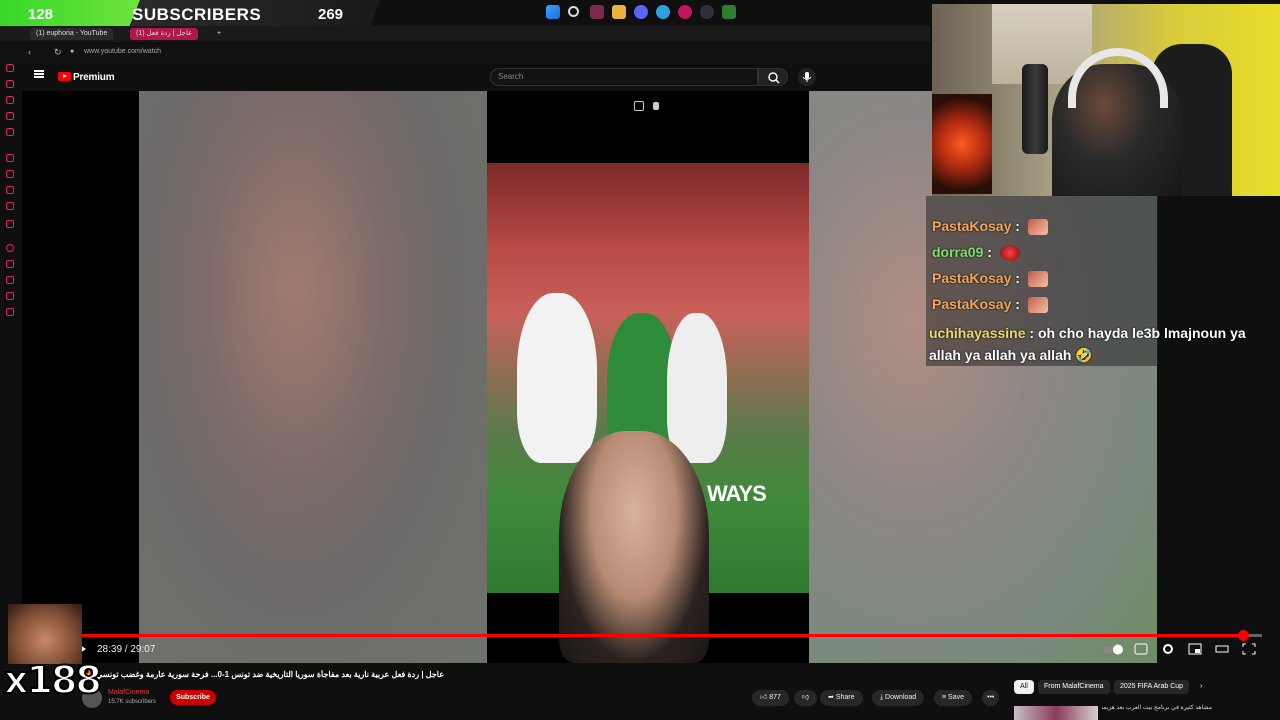  I want to click on subscriber-goal: 269, so click(331, 14).